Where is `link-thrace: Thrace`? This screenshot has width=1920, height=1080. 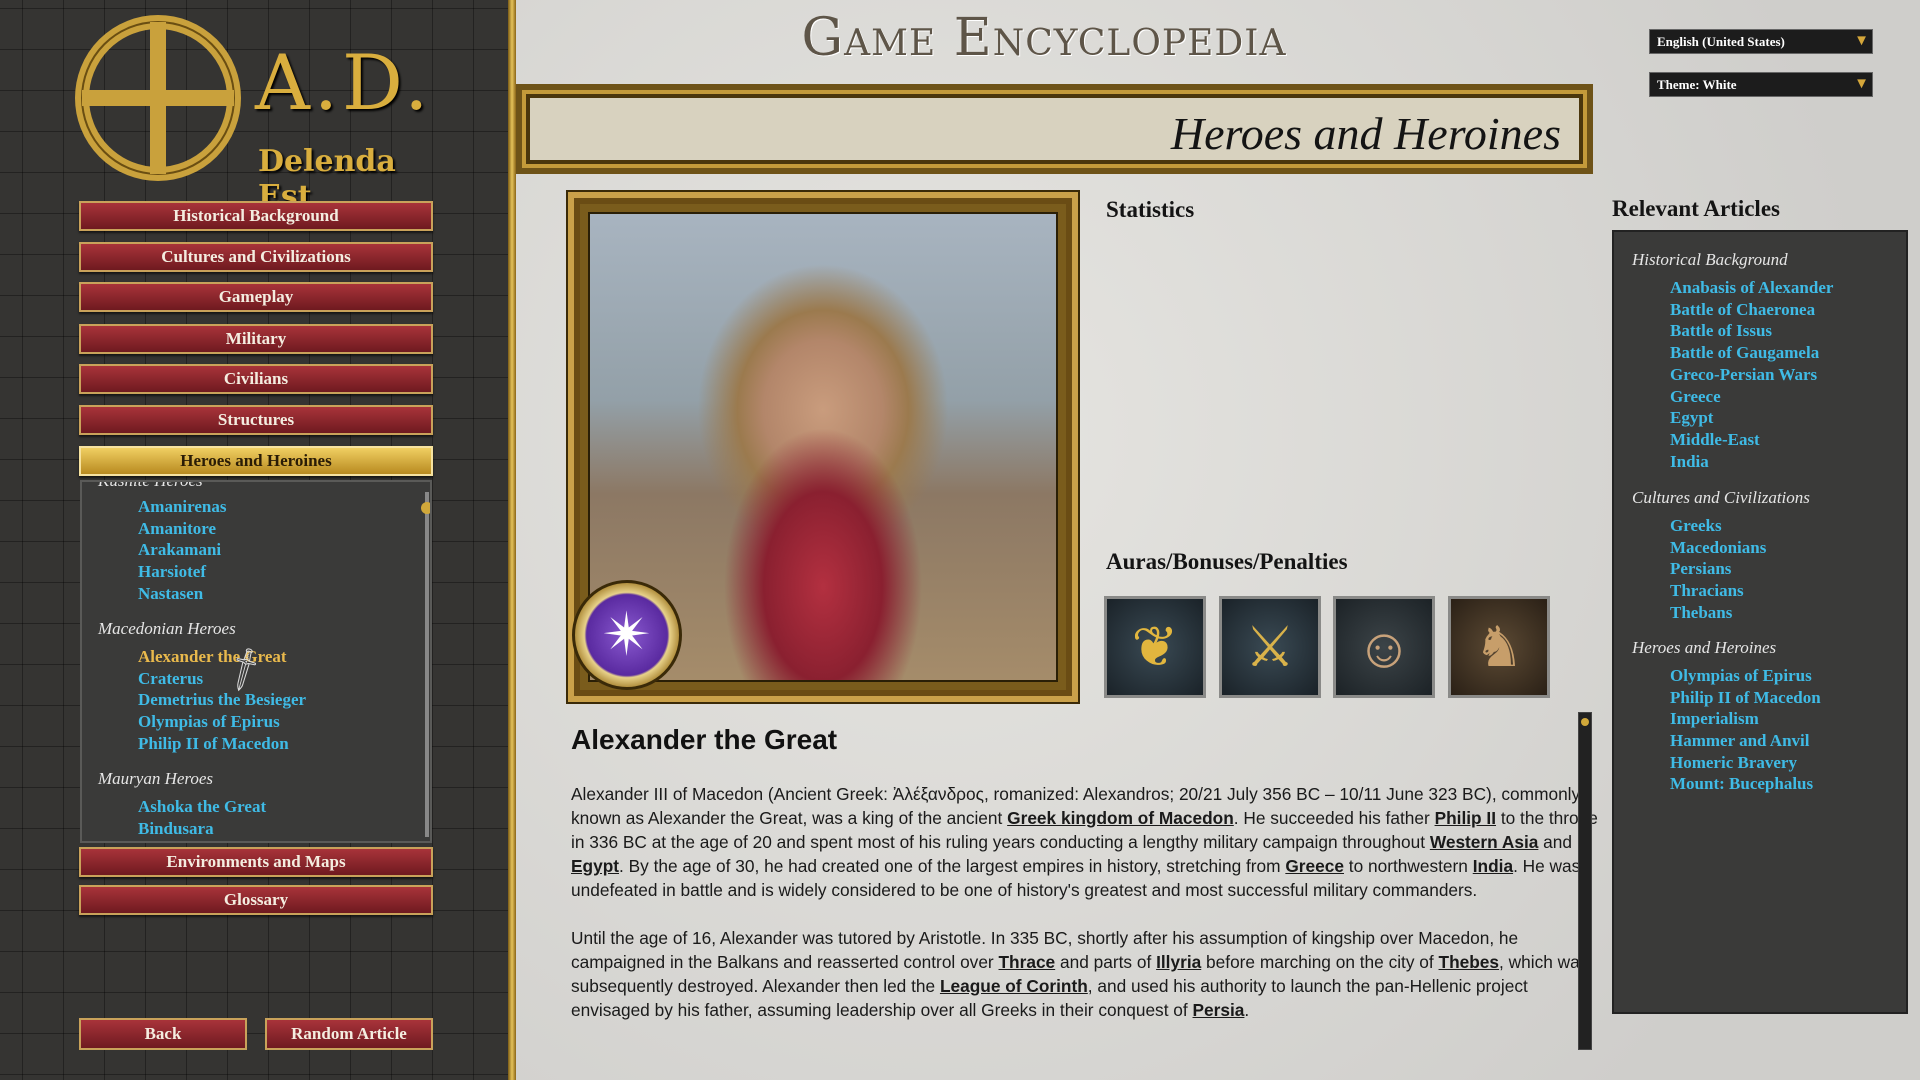 link-thrace: Thrace is located at coordinates (1027, 962).